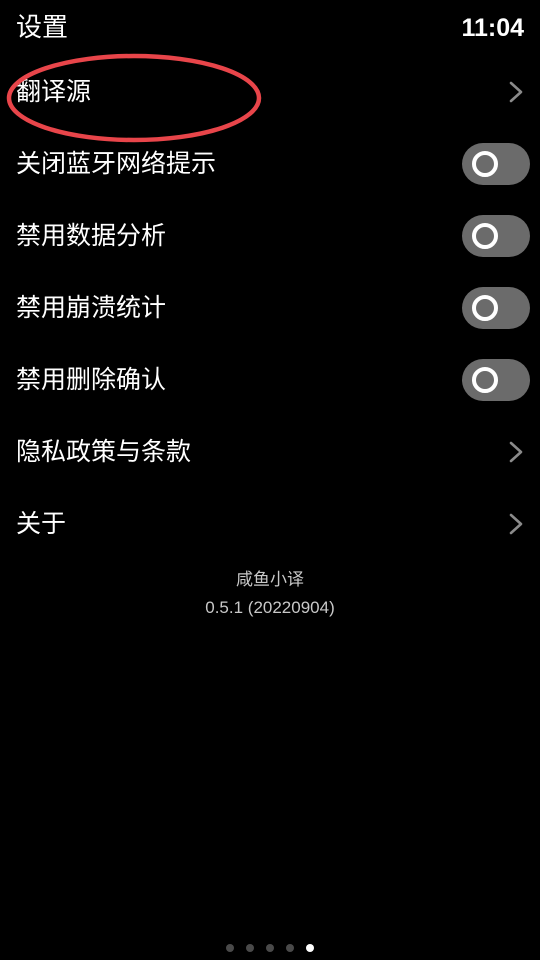  Describe the element at coordinates (91, 379) in the screenshot. I see `settings-item-label: 禁用删除确认` at that location.